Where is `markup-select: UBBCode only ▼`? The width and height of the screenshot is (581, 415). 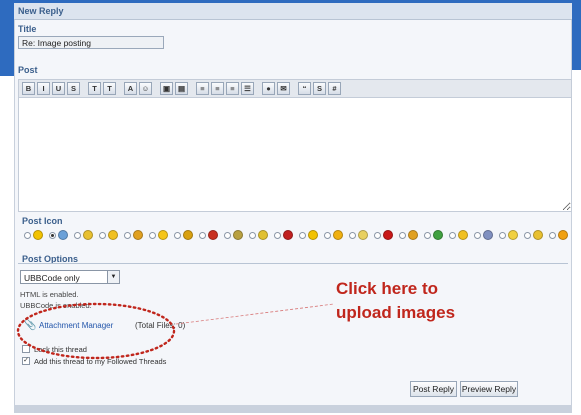 markup-select: UBBCode only ▼ is located at coordinates (70, 277).